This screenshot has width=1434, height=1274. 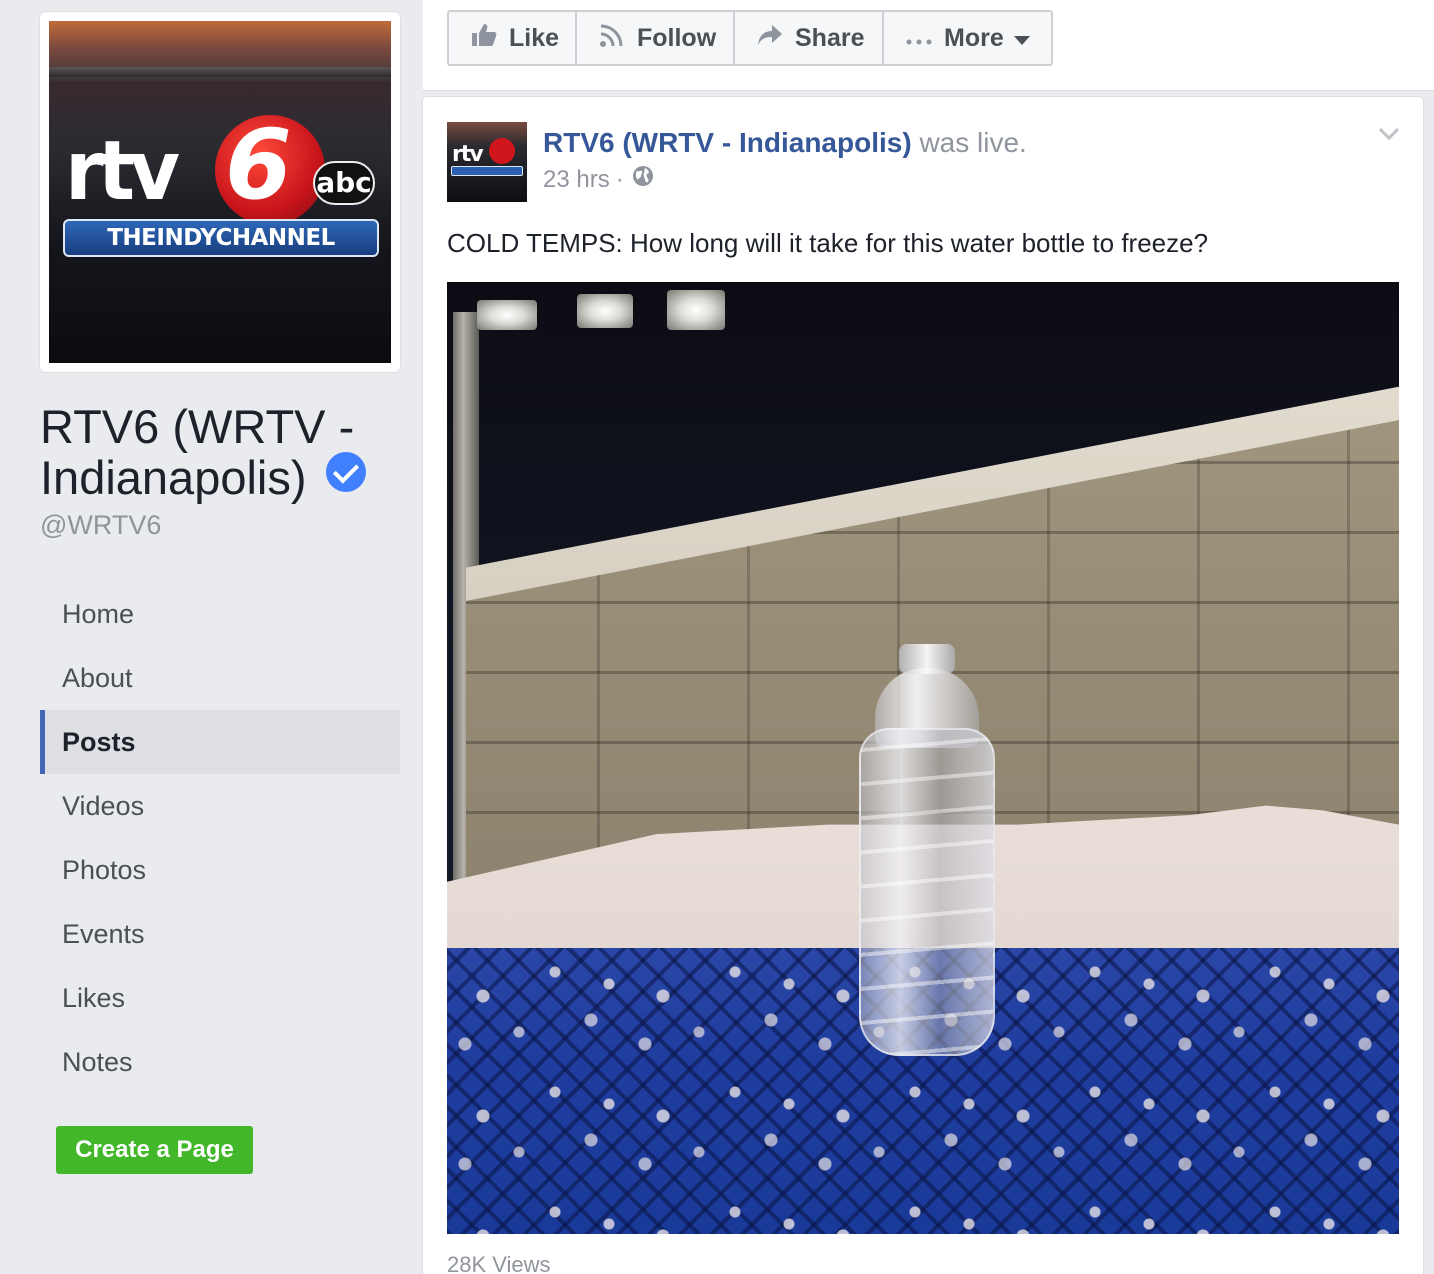 What do you see at coordinates (576, 180) in the screenshot?
I see `post-timestamp: 23 hrs` at bounding box center [576, 180].